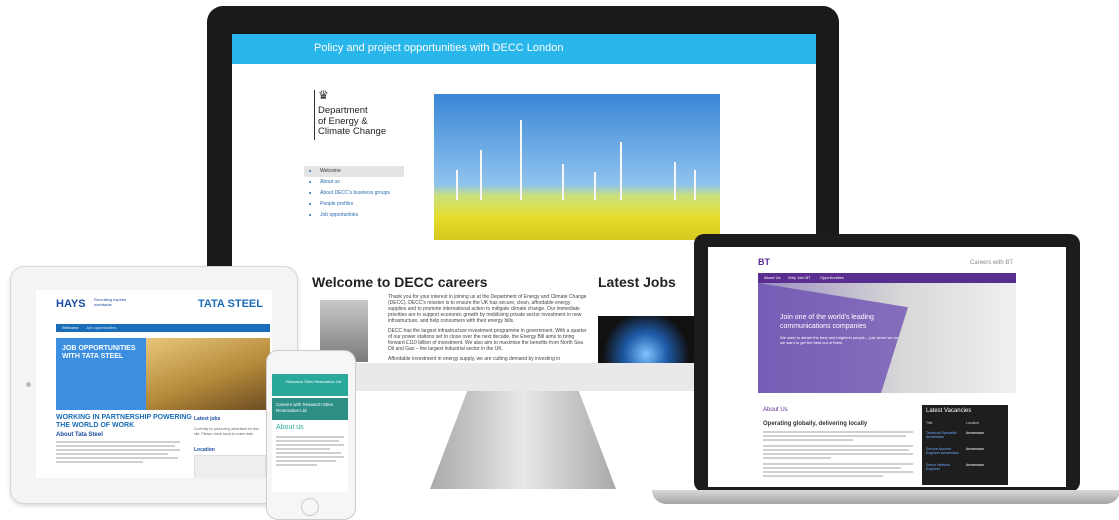 This screenshot has width=1119, height=520. Describe the element at coordinates (230, 304) in the screenshot. I see `tata-steel-logo: TATA STEEL` at that location.